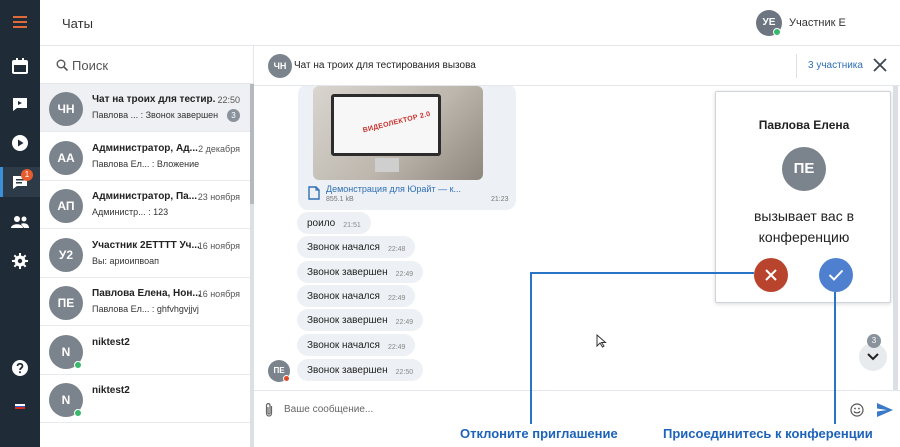 The image size is (900, 447). I want to click on calendar-icon, so click(20, 66).